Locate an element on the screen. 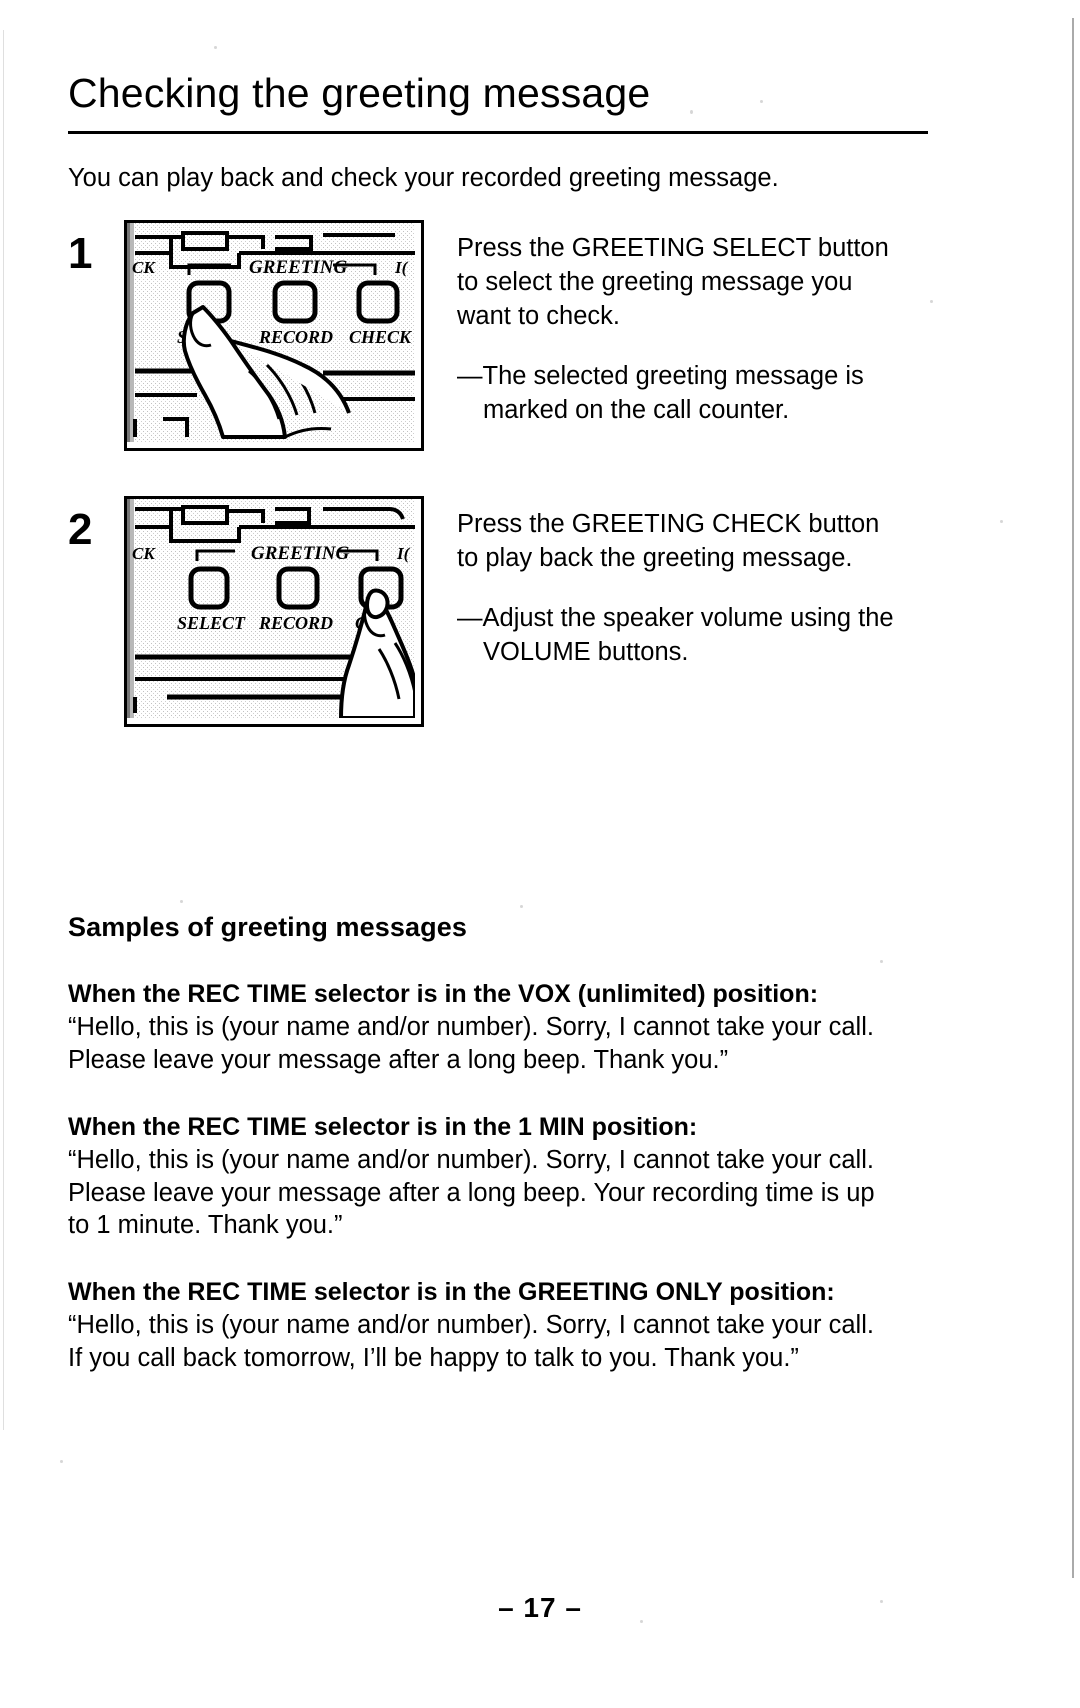 This screenshot has height=1708, width=1080. scan-edge-right is located at coordinates (1073, 798).